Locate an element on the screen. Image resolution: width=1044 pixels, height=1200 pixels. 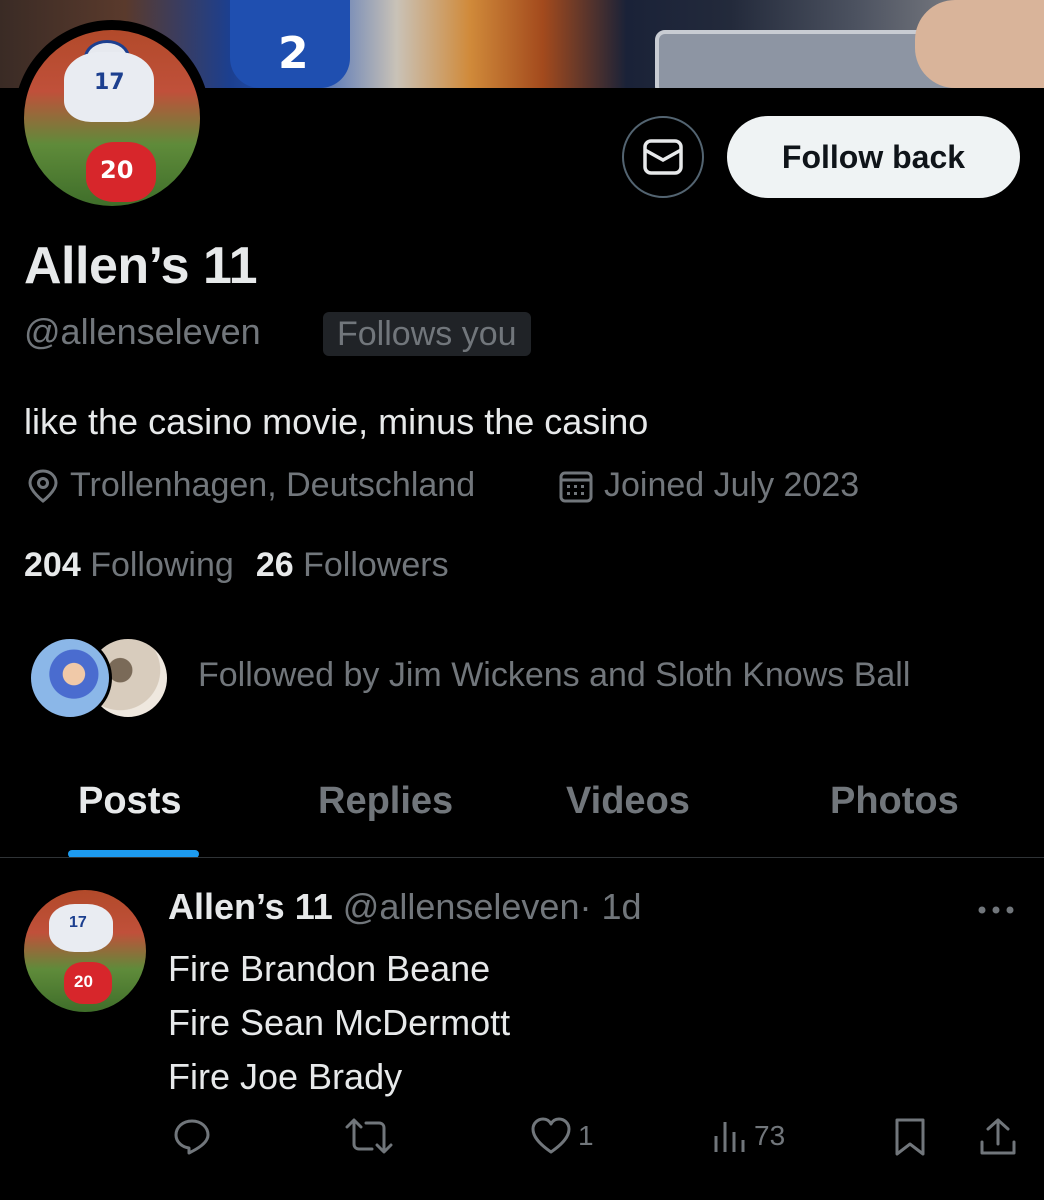
post-line: Fire Sean McDermott is located at coordinates (339, 1022).